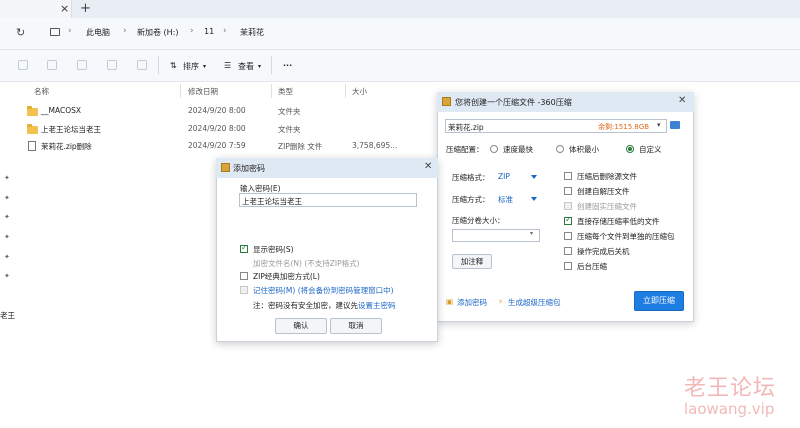 The height and width of the screenshot is (428, 800). Describe the element at coordinates (675, 125) in the screenshot. I see `browse-folder-icon` at that location.